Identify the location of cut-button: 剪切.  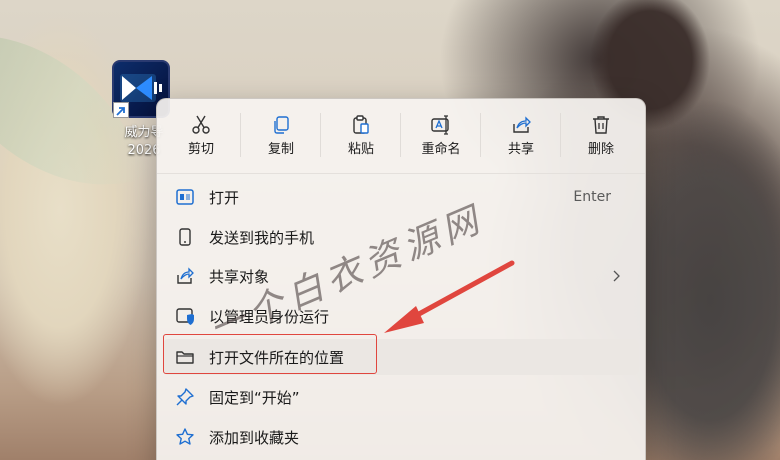
(201, 136).